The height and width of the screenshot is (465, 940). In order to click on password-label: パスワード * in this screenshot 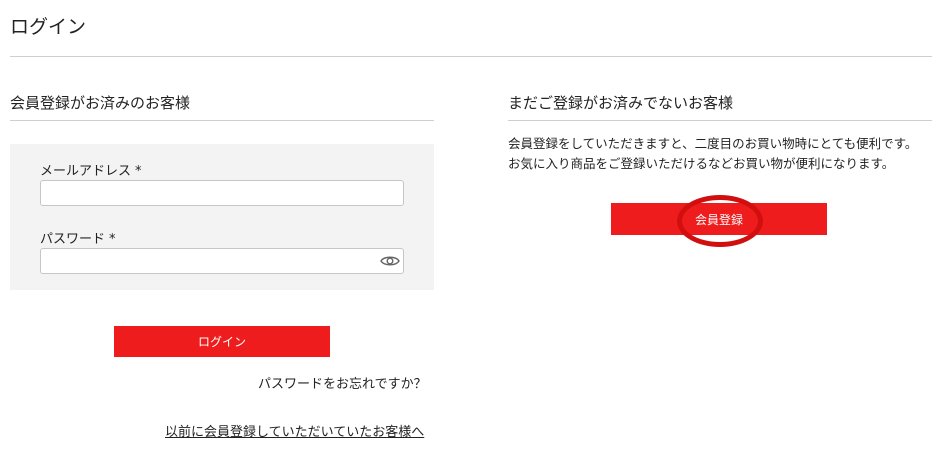, I will do `click(78, 237)`.